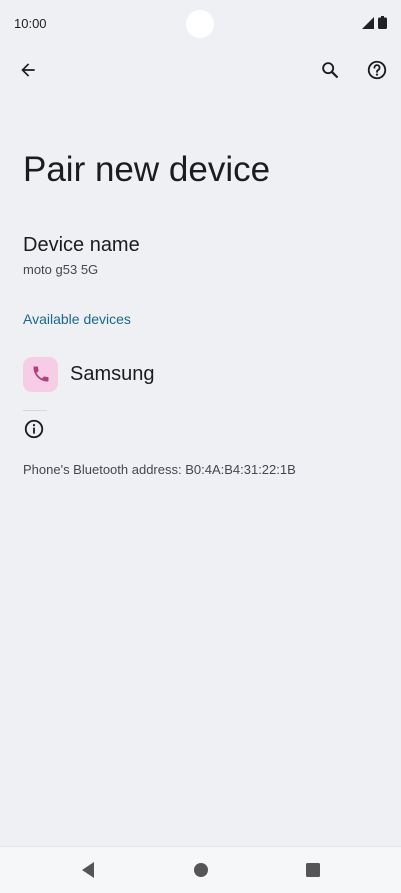 The image size is (401, 893). I want to click on nav-home-icon, so click(201, 870).